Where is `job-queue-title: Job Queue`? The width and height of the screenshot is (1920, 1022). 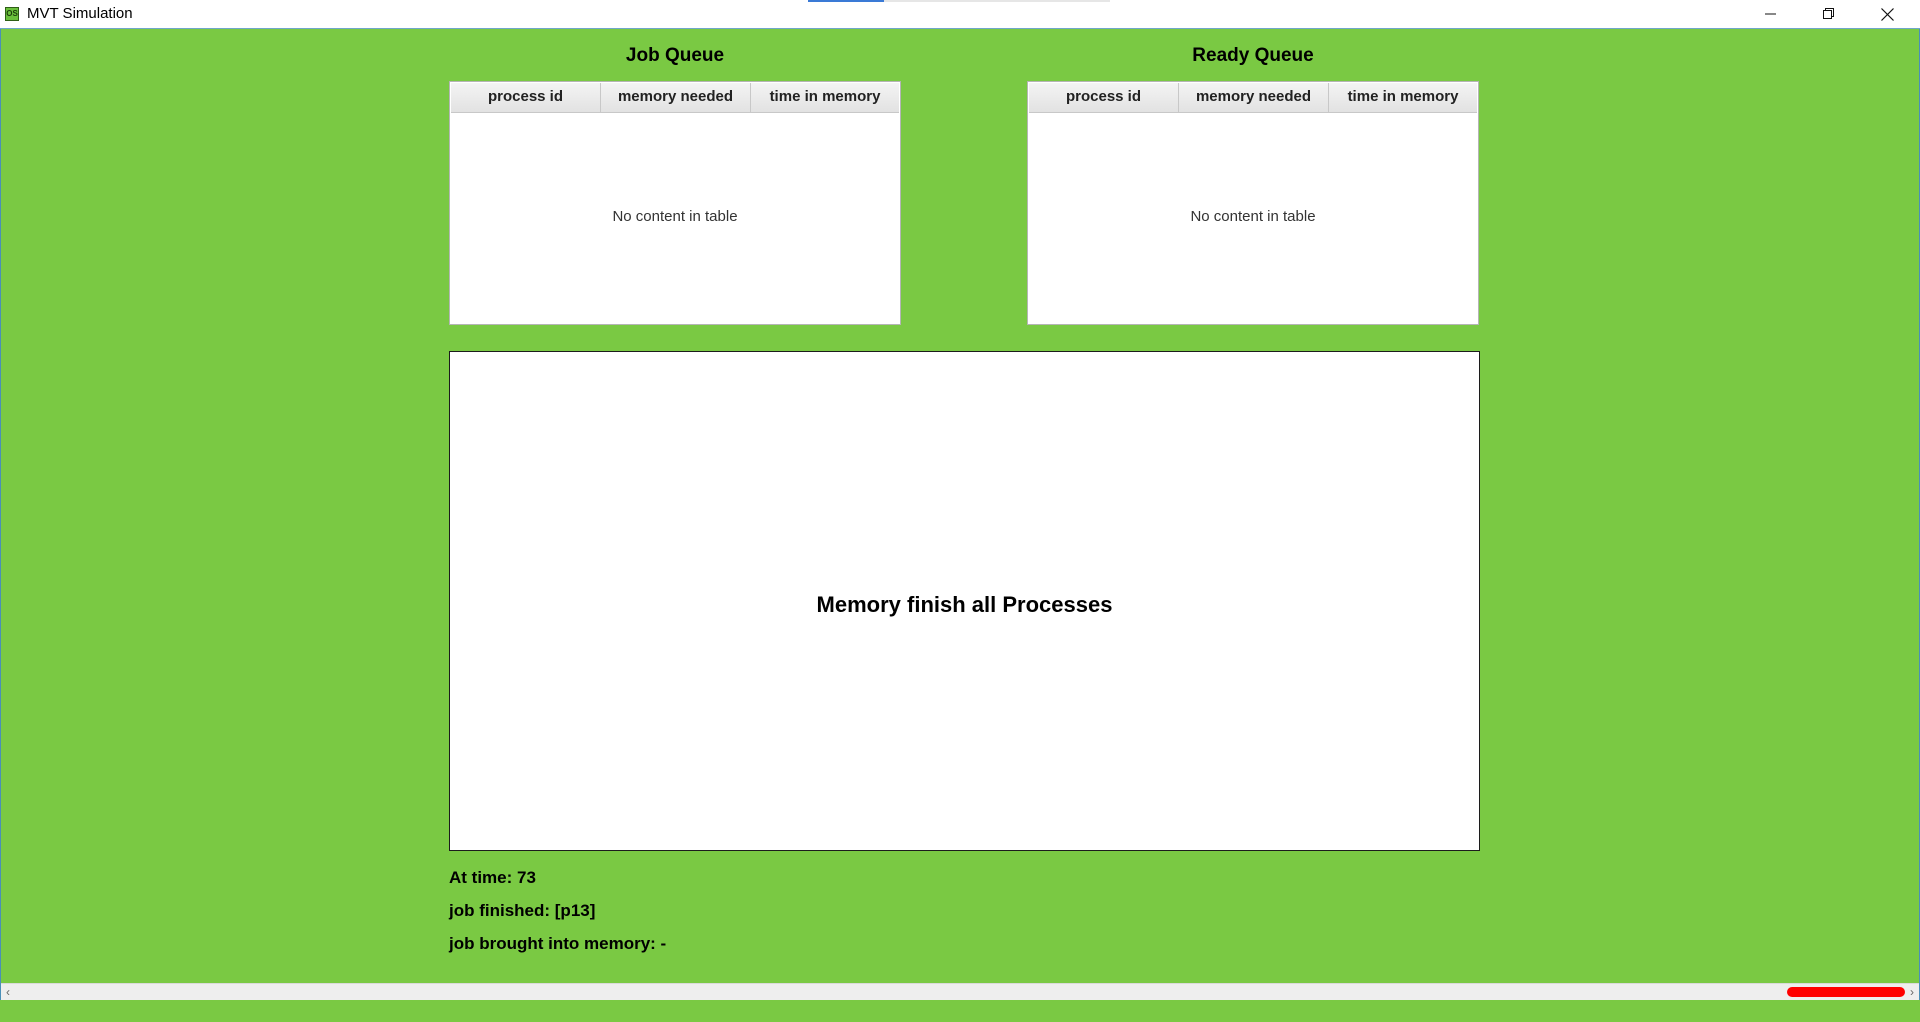 job-queue-title: Job Queue is located at coordinates (675, 55).